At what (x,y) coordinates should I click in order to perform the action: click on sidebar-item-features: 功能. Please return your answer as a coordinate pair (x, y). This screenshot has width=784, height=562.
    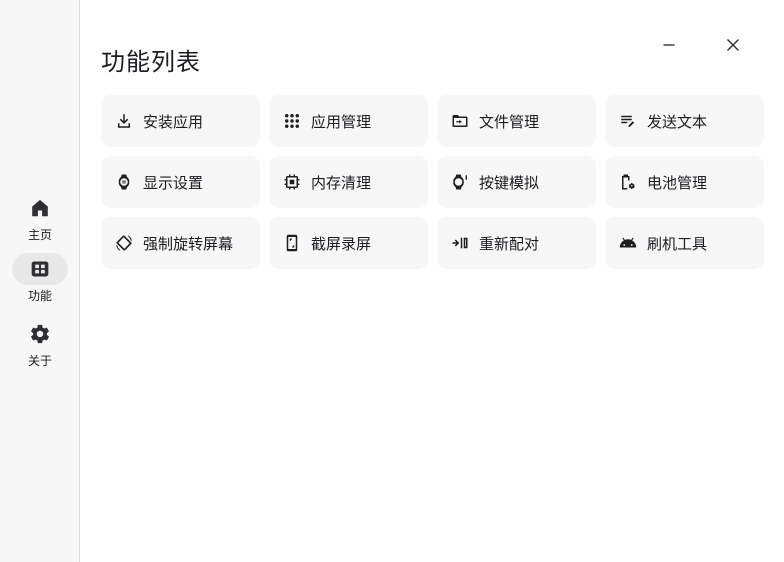
    Looking at the image, I should click on (40, 283).